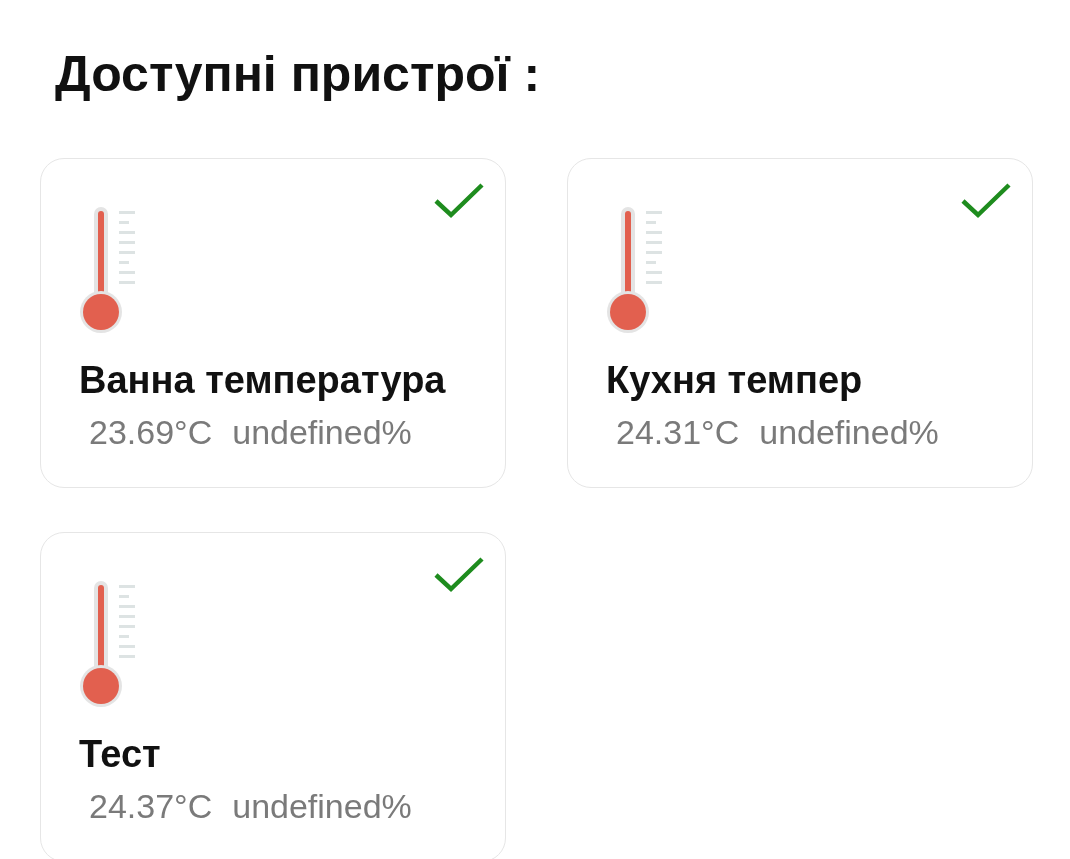 The width and height of the screenshot is (1070, 859). I want to click on device-name: Кухня темпер, so click(735, 380).